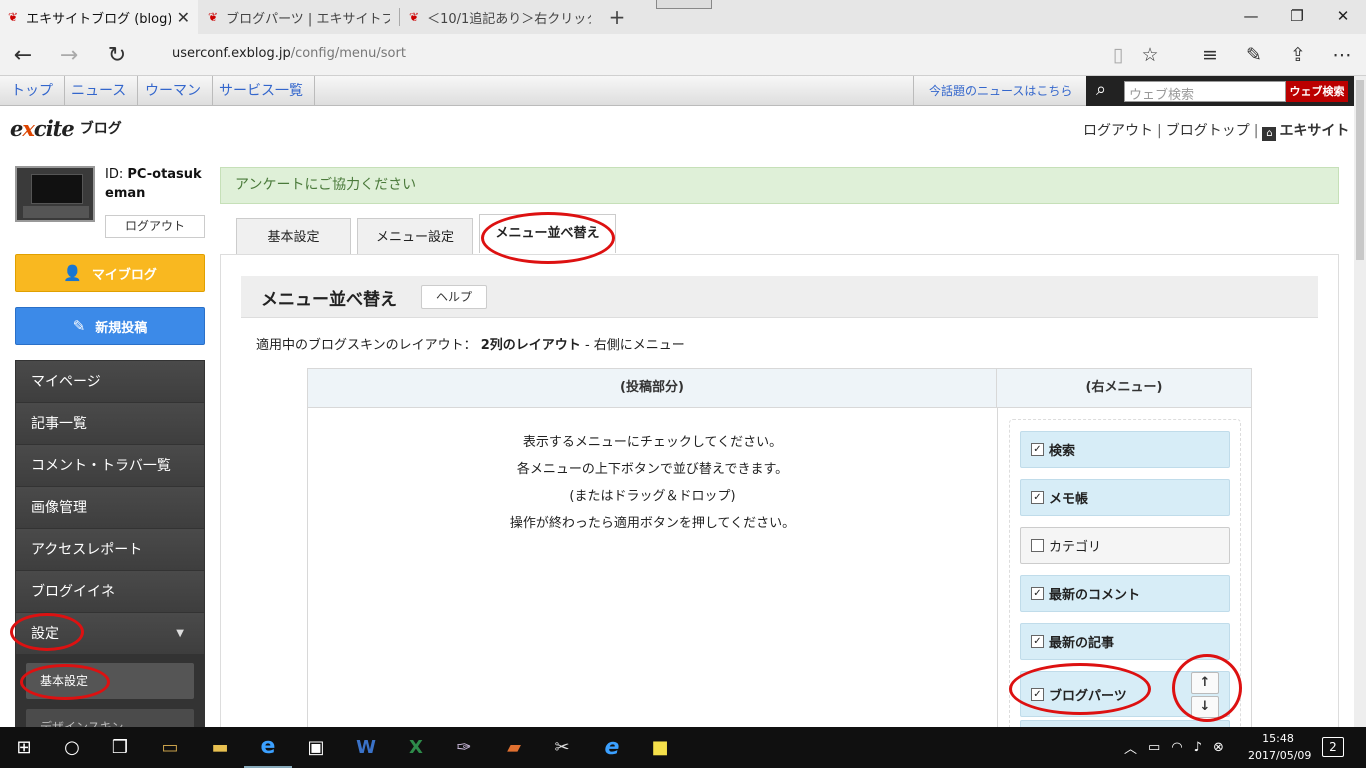 The height and width of the screenshot is (768, 1366). Describe the element at coordinates (1082, 643) in the screenshot. I see `menu-item-label: 最新の記事` at that location.